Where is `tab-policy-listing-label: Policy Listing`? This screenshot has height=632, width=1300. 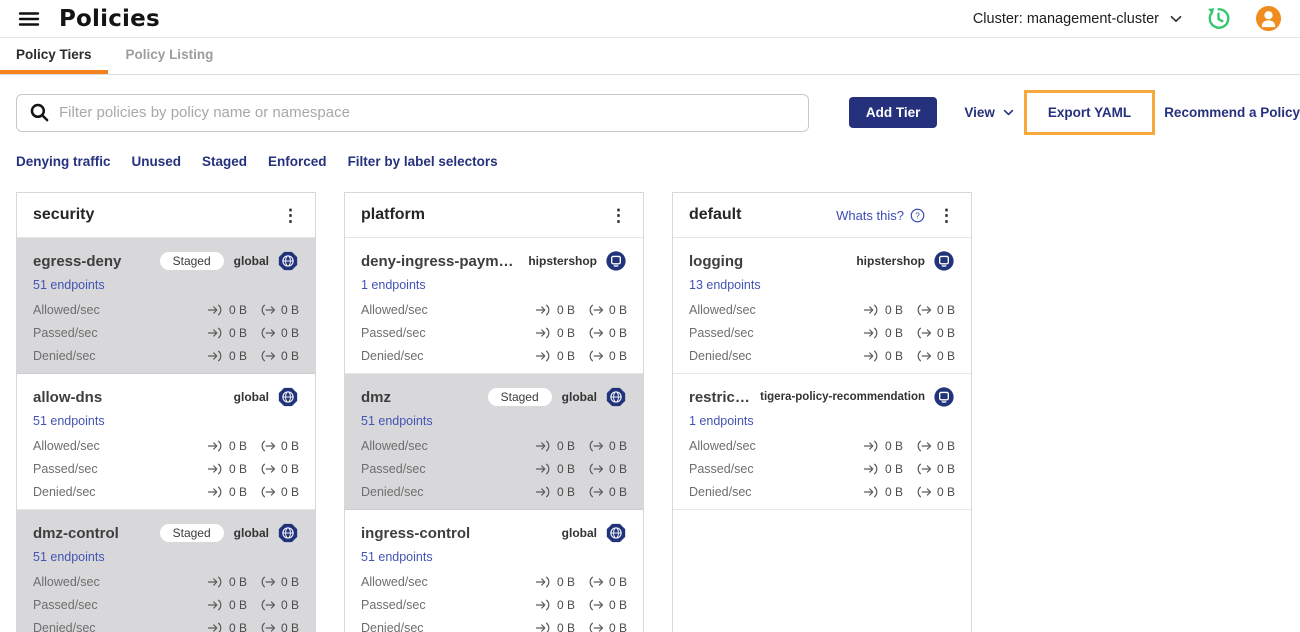 tab-policy-listing-label: Policy Listing is located at coordinates (169, 54).